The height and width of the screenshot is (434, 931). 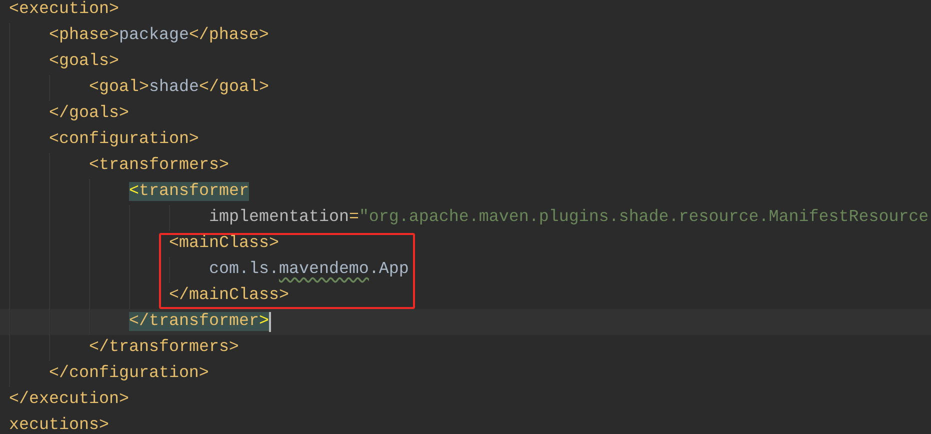 I want to click on code-line: implementation="org.apache.maven.plugins.shade.resource.ManifestResource, so click(x=569, y=218).